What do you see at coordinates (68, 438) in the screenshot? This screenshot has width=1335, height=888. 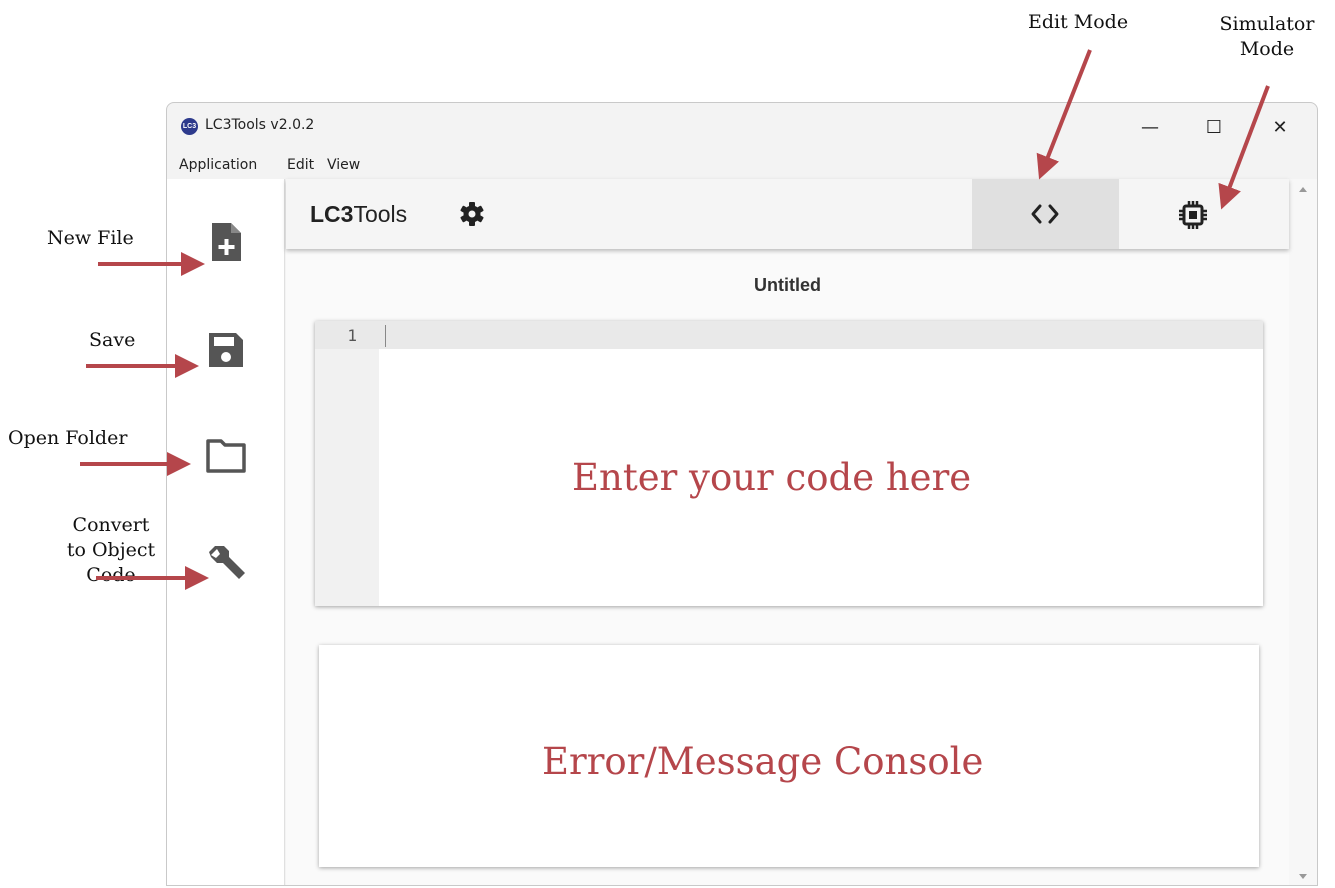 I see `annotation-open-folder: Open Folder` at bounding box center [68, 438].